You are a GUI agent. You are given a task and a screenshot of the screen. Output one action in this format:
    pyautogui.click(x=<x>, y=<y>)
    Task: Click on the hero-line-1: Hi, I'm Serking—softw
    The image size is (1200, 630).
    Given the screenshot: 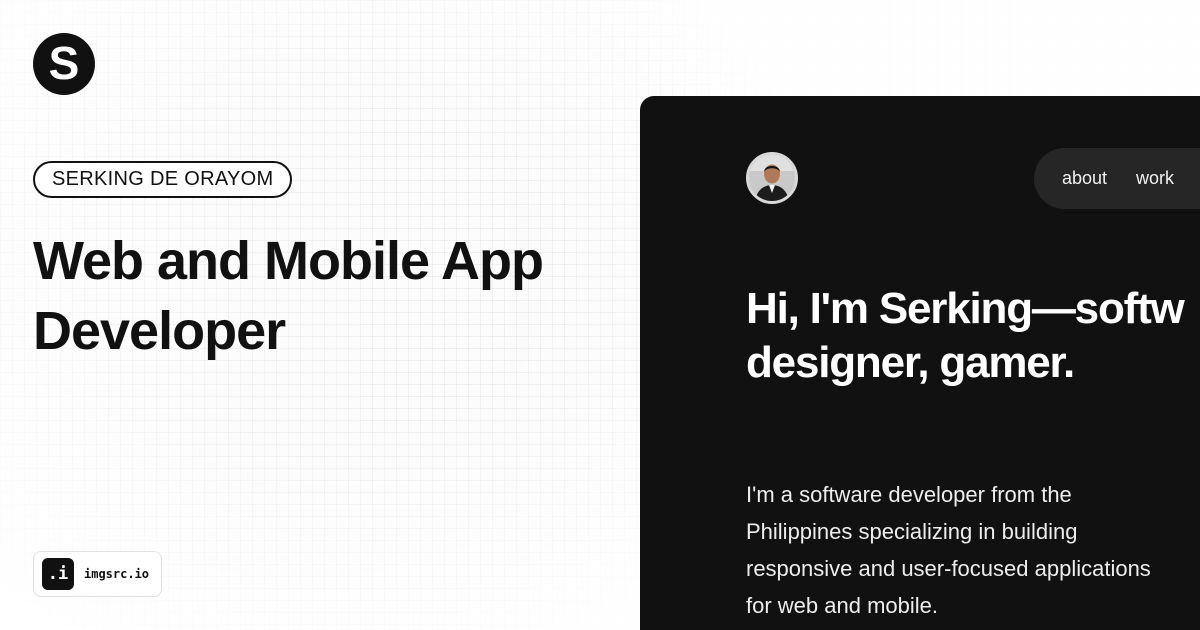 What is the action you would take?
    pyautogui.click(x=965, y=308)
    